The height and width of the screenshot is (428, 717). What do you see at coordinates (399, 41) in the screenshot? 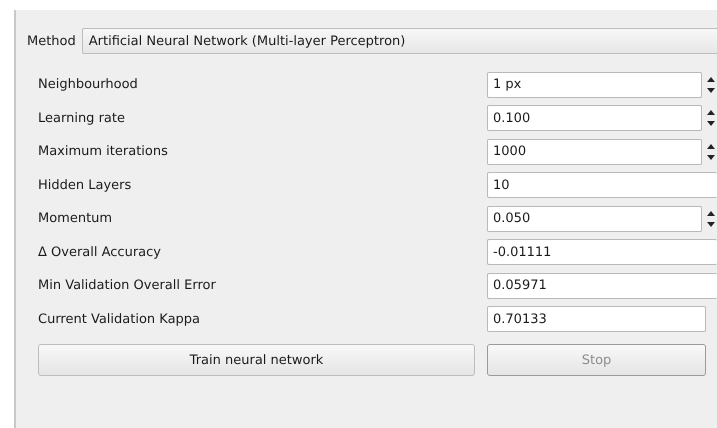
I see `method-dropdown: Artificial Neural Network (Multi-layer Perceptron)` at bounding box center [399, 41].